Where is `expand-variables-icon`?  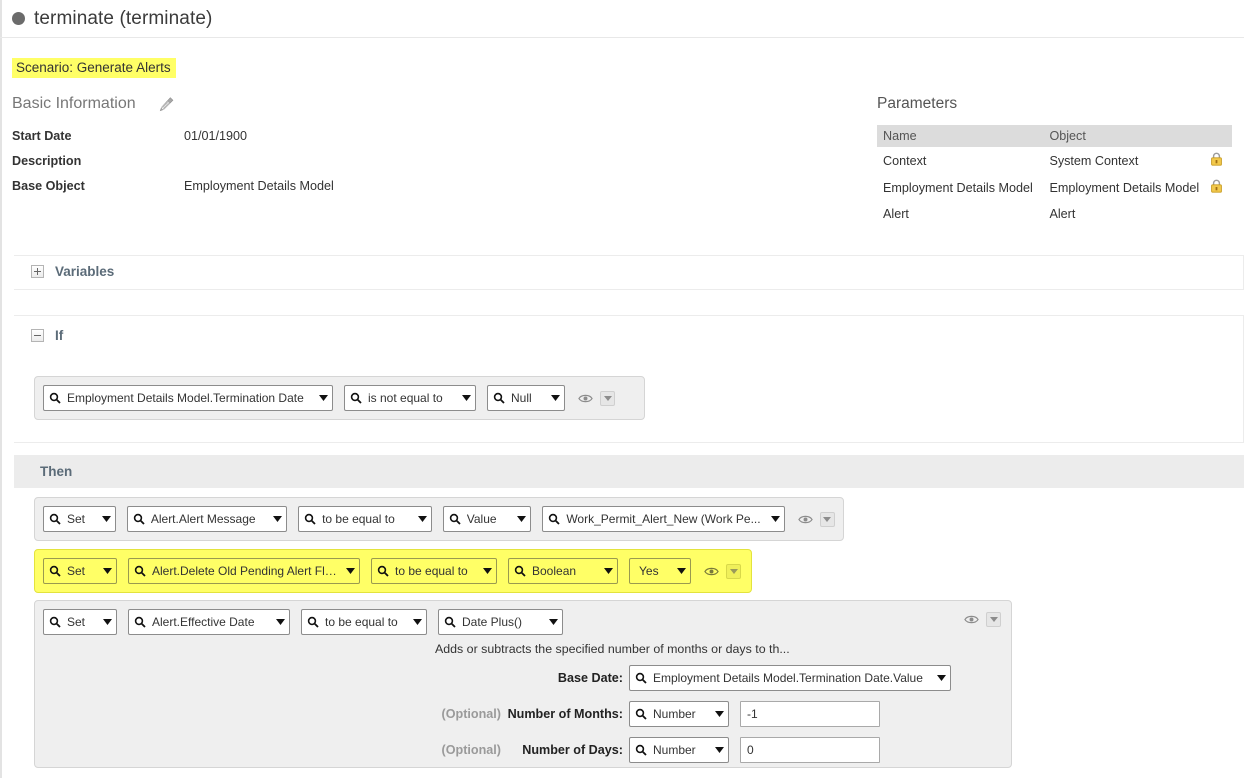
expand-variables-icon is located at coordinates (37, 271).